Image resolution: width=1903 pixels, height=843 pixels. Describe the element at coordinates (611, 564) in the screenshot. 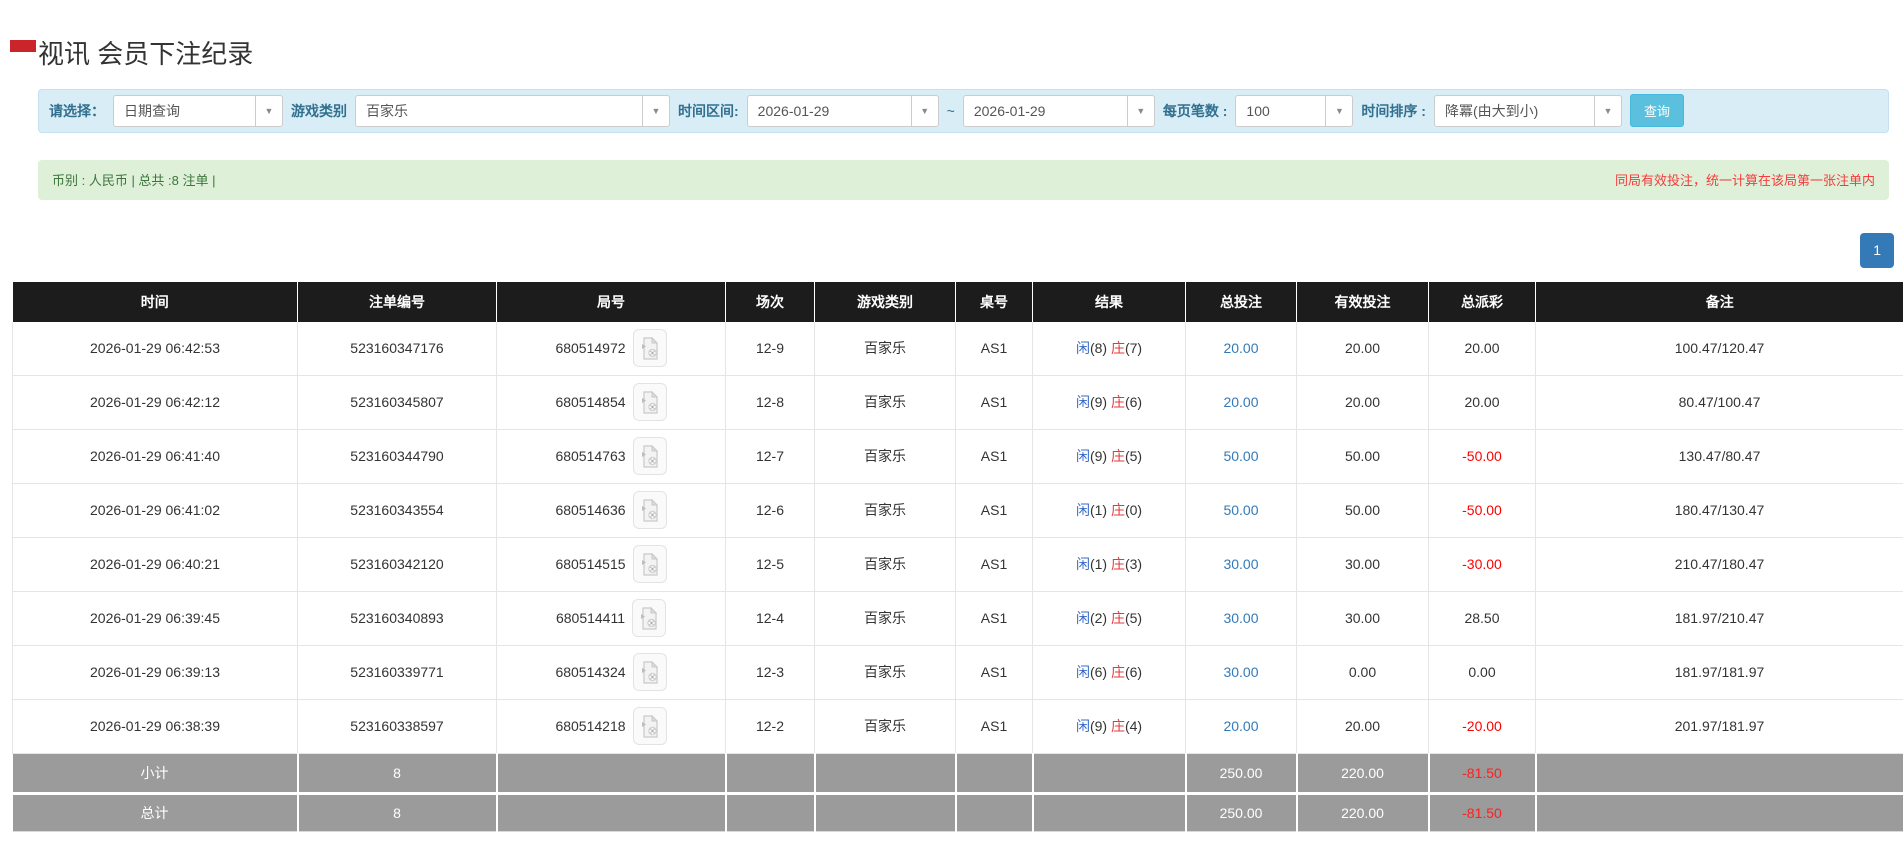

I see `round-cell: 680514515` at that location.